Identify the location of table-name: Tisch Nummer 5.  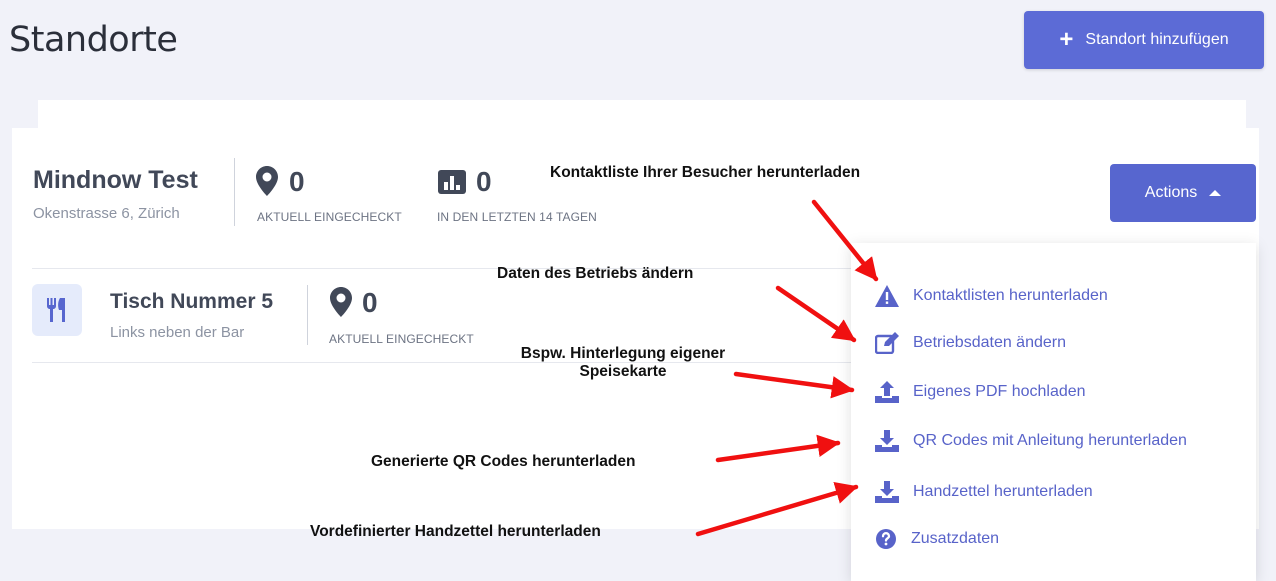
(192, 301).